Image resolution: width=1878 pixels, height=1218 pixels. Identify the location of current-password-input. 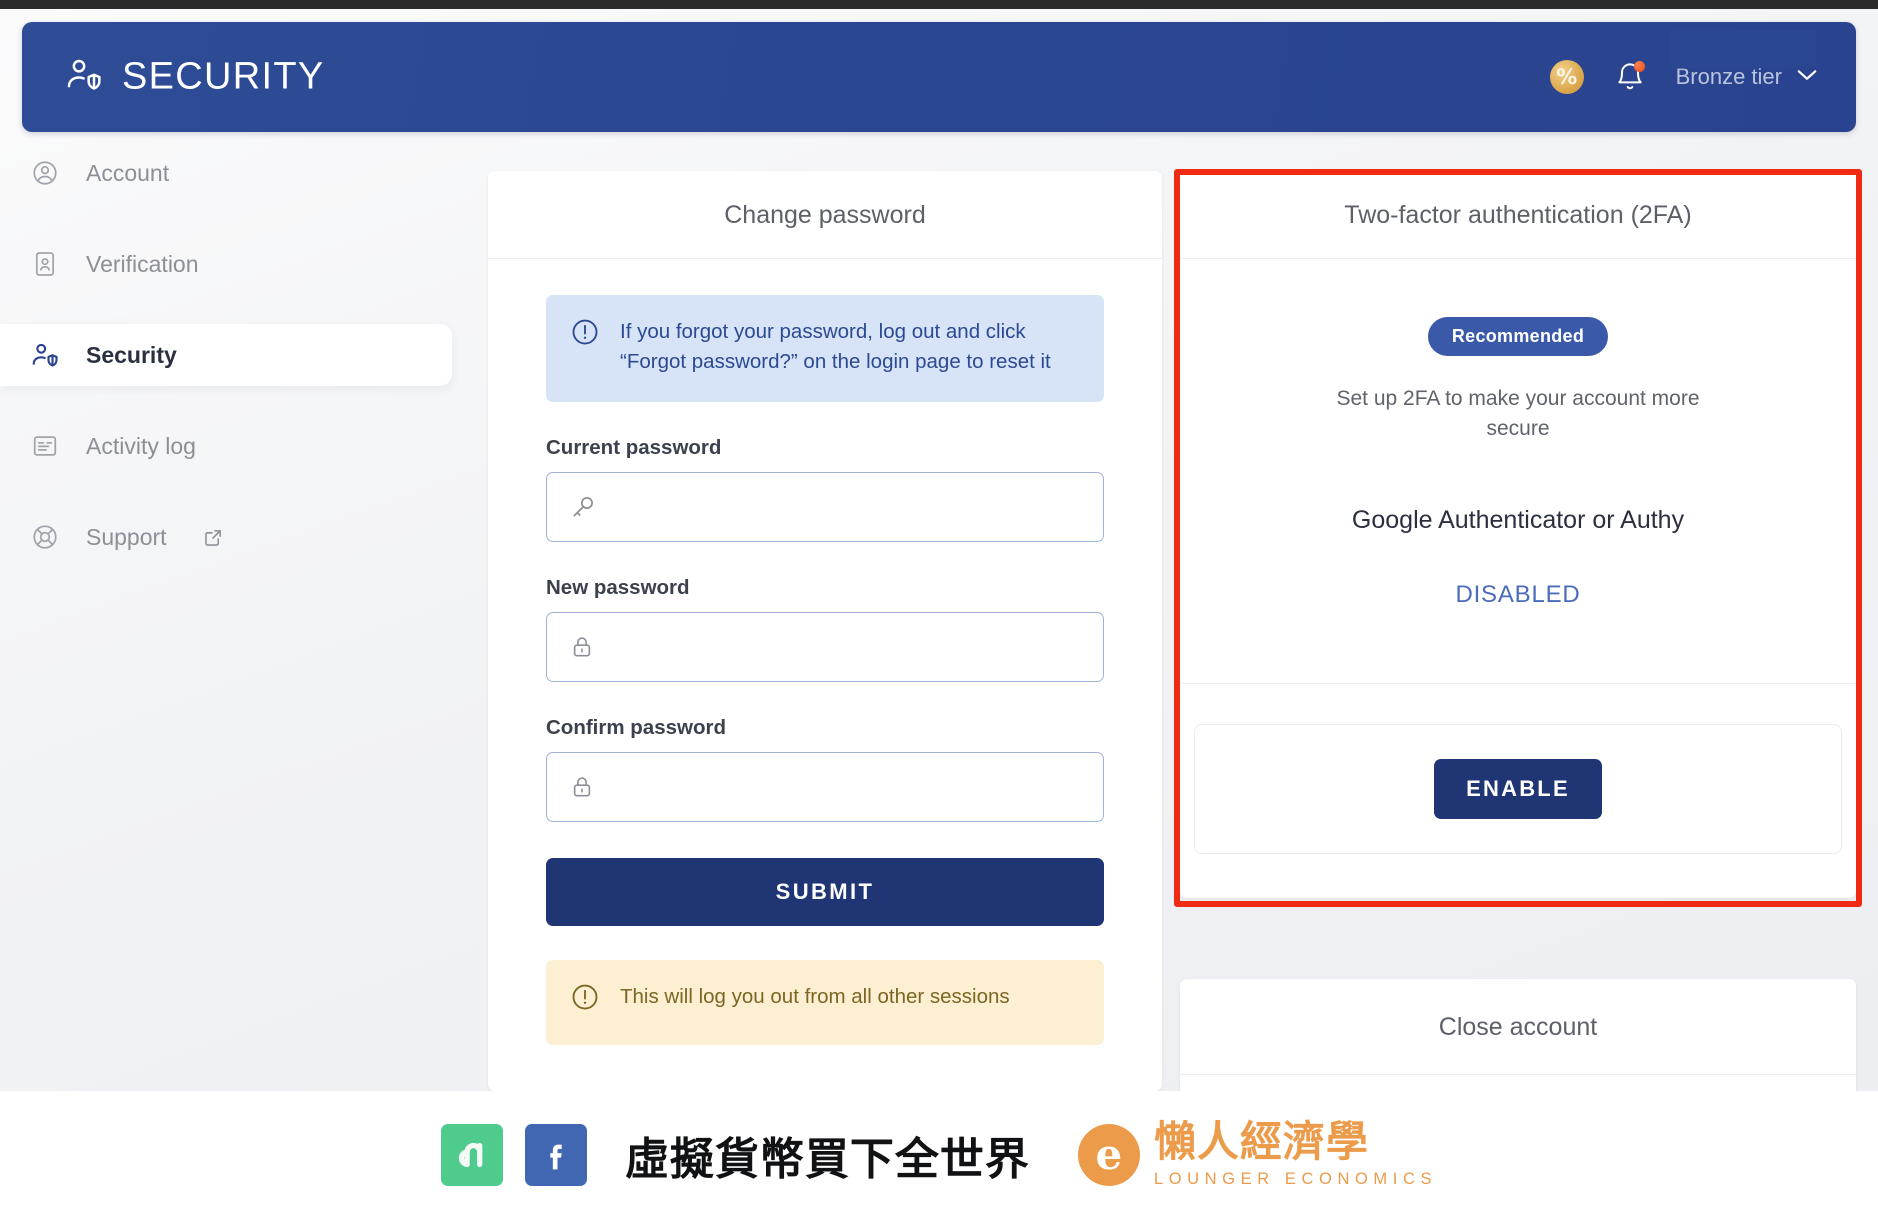
(850, 506).